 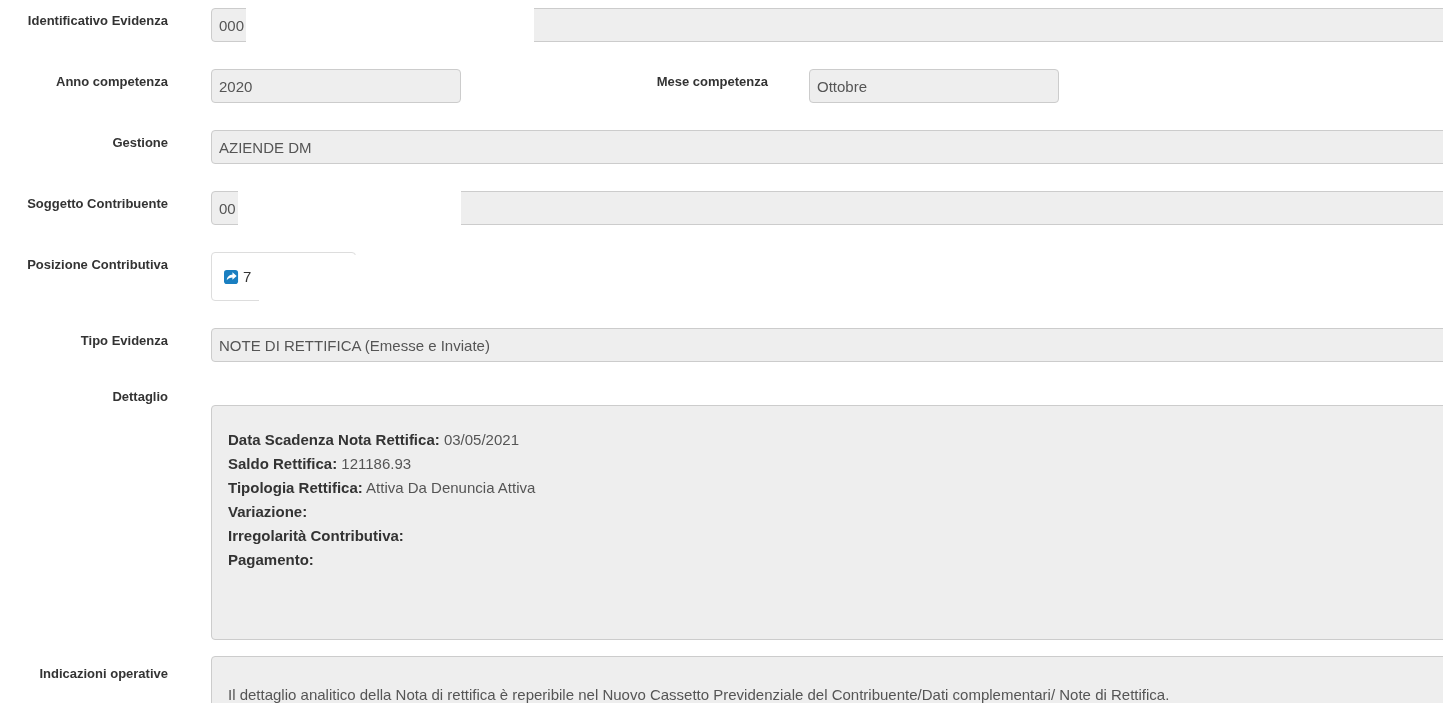 I want to click on field-label: Soggetto Contribuente, so click(x=97, y=203).